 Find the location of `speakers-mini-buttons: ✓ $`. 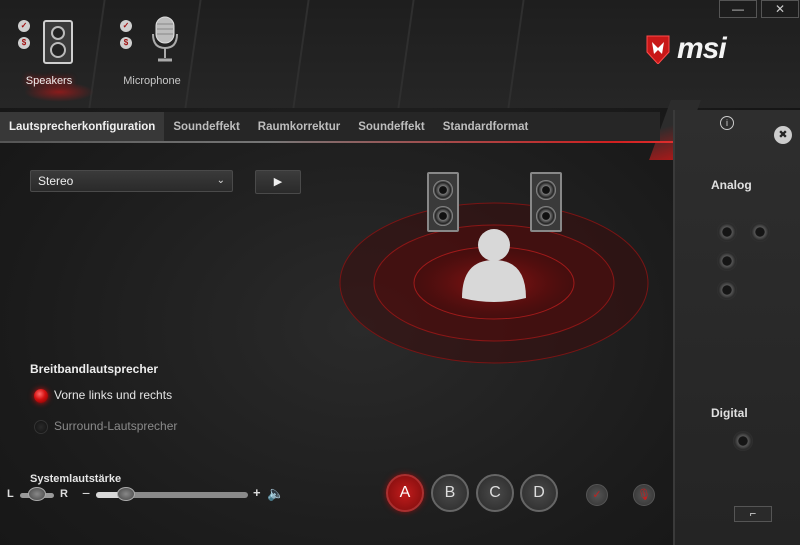

speakers-mini-buttons: ✓ $ is located at coordinates (25, 37).